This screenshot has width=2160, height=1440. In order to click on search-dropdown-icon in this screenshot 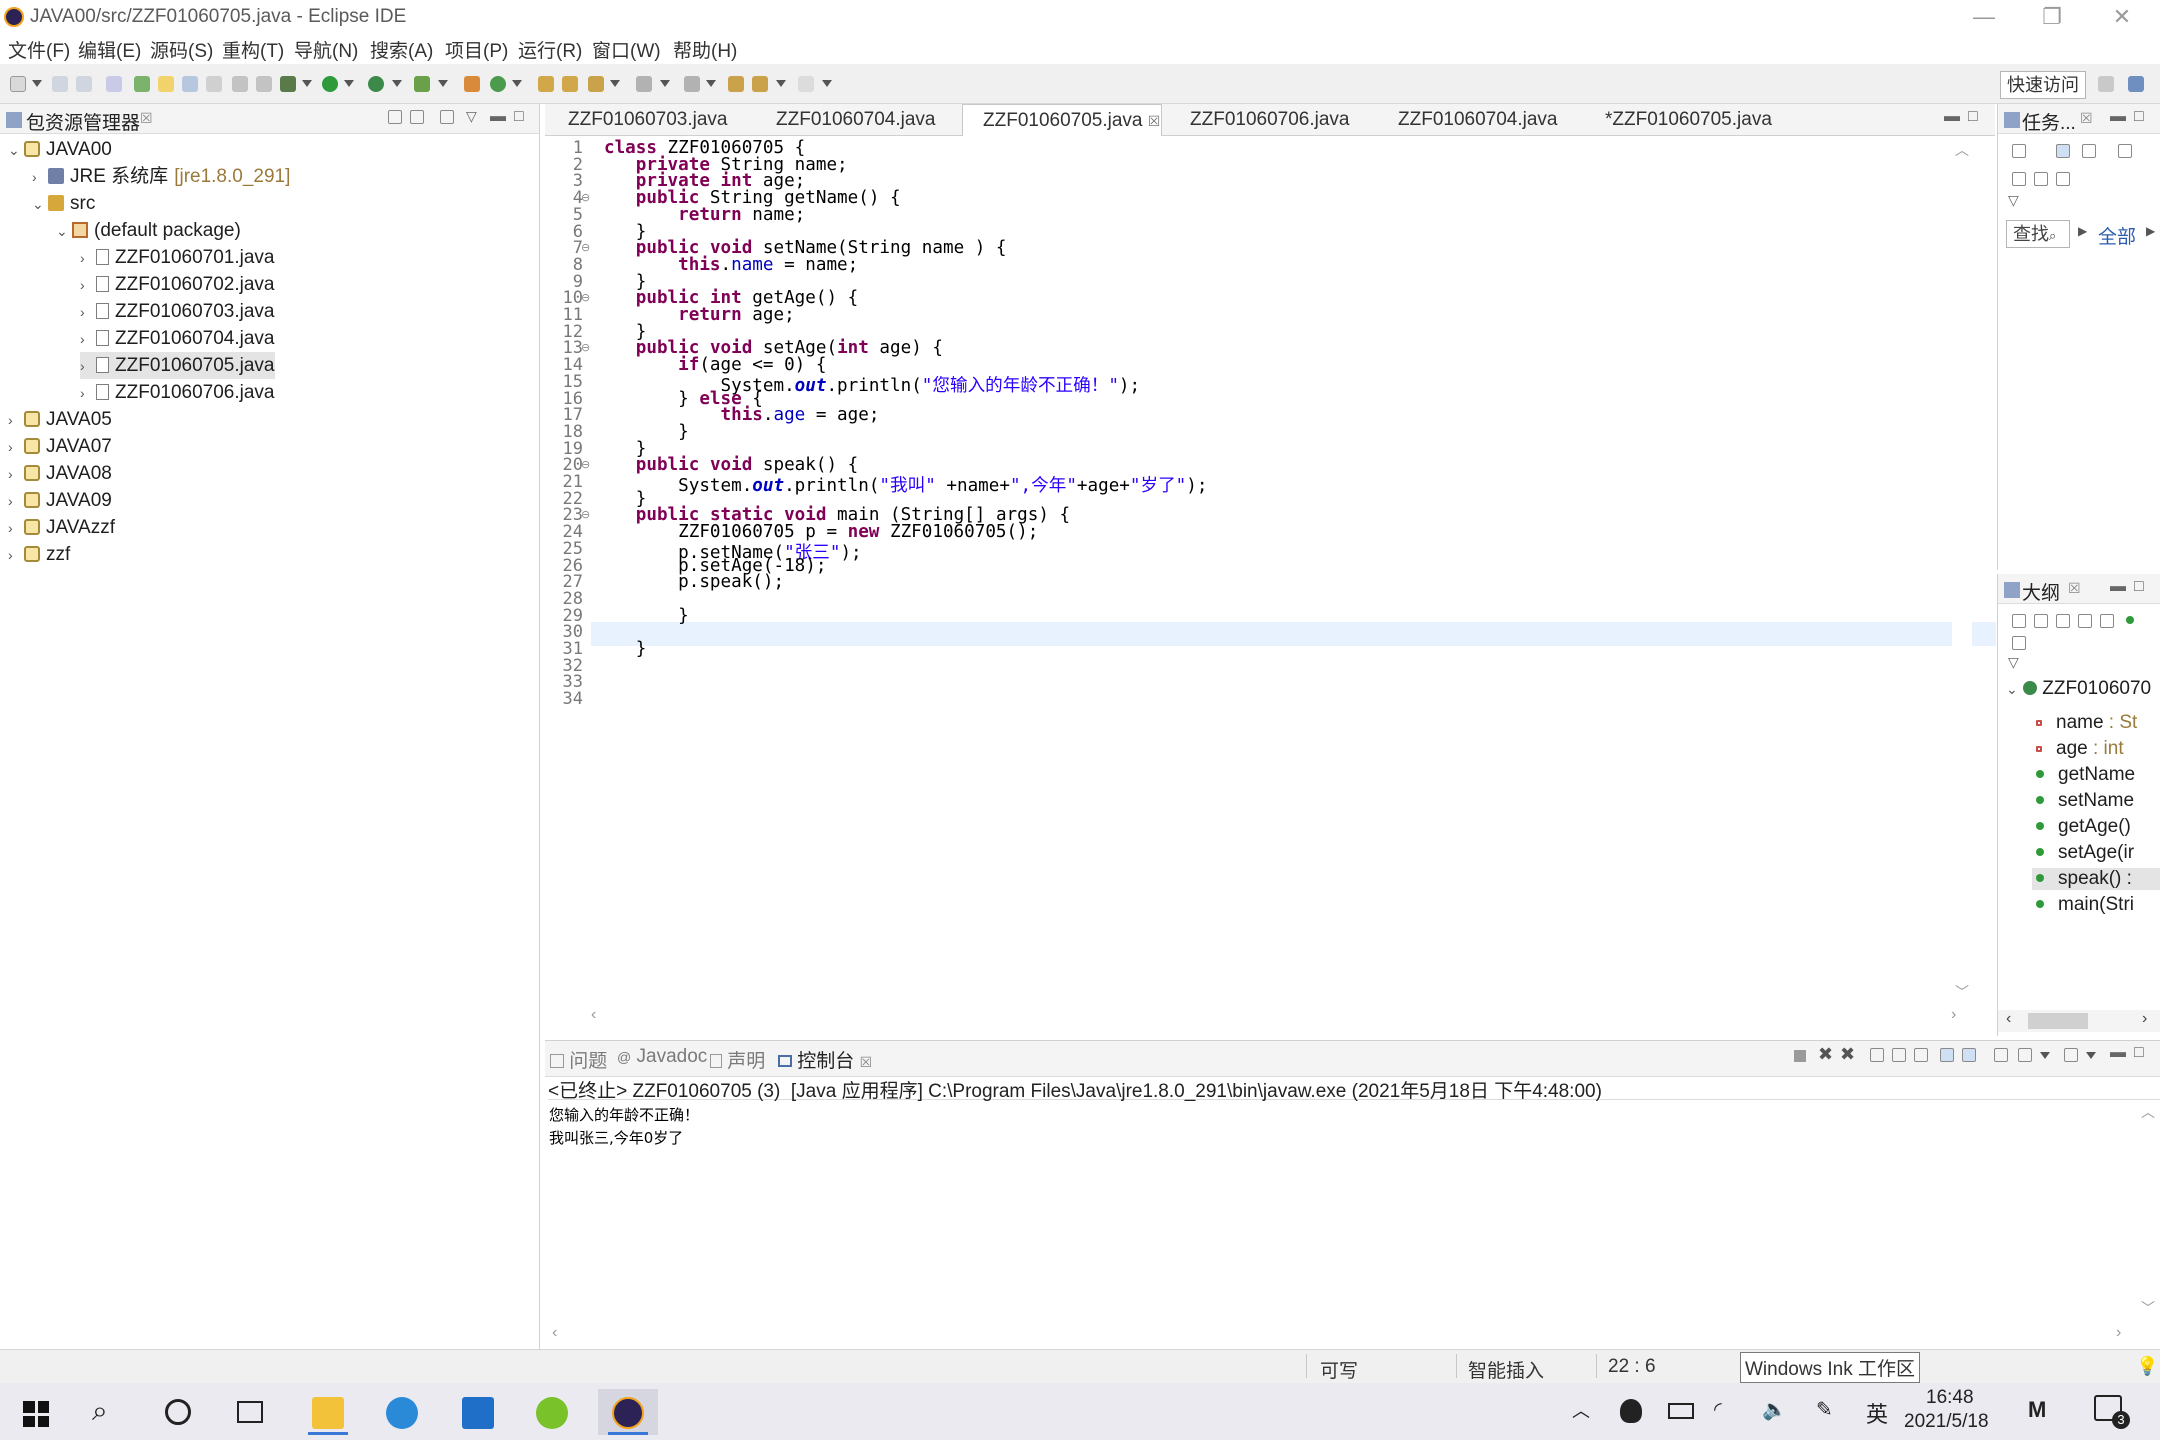, I will do `click(615, 83)`.